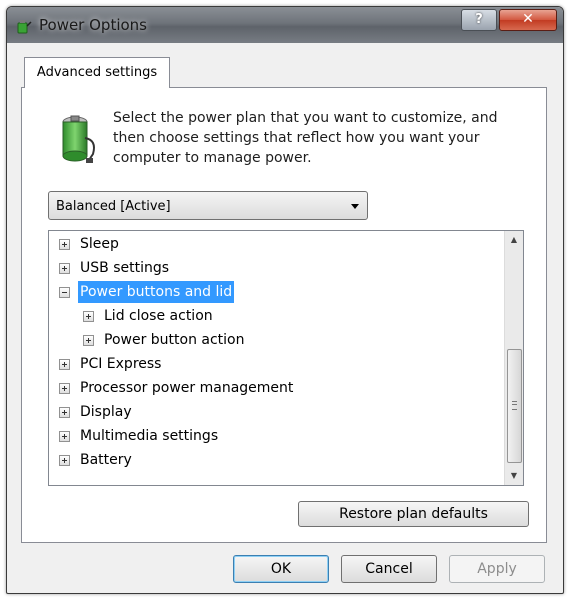 This screenshot has height=599, width=568. Describe the element at coordinates (279, 412) in the screenshot. I see `tree-item: Display` at that location.